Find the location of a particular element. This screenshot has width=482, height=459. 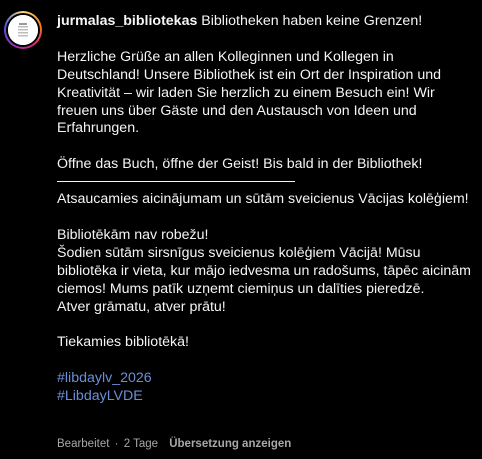

library-logo-avatar-icon is located at coordinates (23, 30).